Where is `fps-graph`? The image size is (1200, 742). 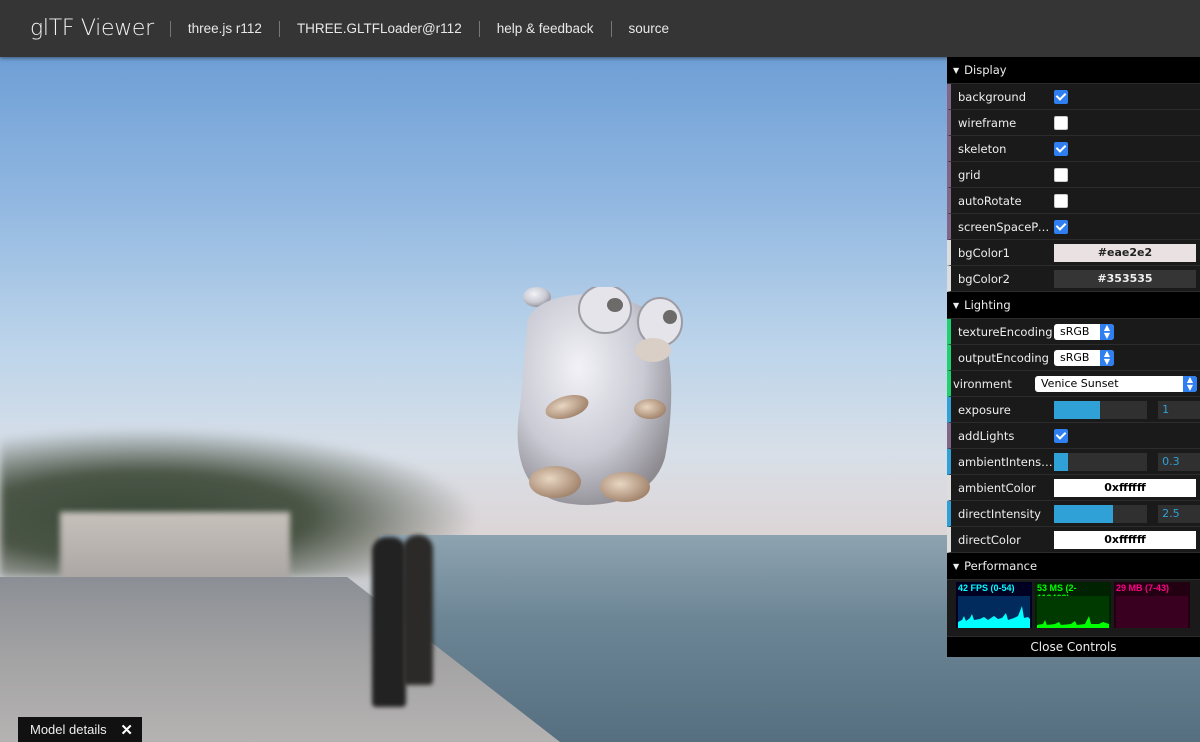
fps-graph is located at coordinates (994, 612).